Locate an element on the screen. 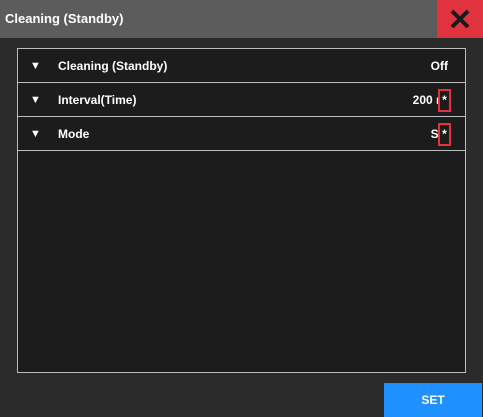  setting-row-cleaning-standby: ▼ Cleaning (Standby) Off is located at coordinates (242, 66).